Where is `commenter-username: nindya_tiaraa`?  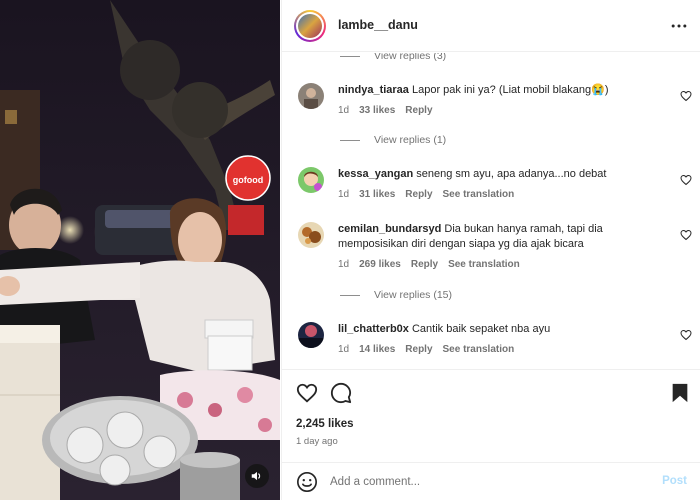 commenter-username: nindya_tiaraa is located at coordinates (373, 90).